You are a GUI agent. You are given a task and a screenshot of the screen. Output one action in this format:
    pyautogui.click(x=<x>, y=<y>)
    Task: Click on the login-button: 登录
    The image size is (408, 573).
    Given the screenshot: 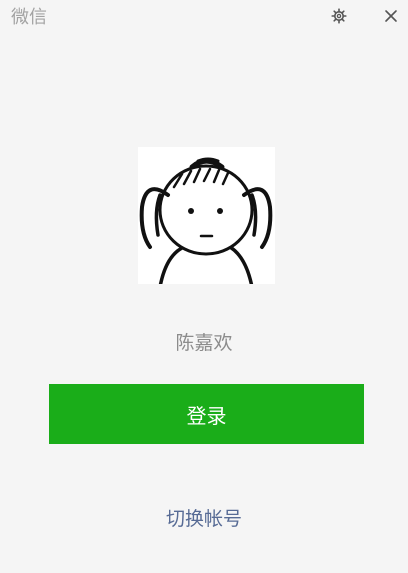 What is the action you would take?
    pyautogui.click(x=206, y=414)
    